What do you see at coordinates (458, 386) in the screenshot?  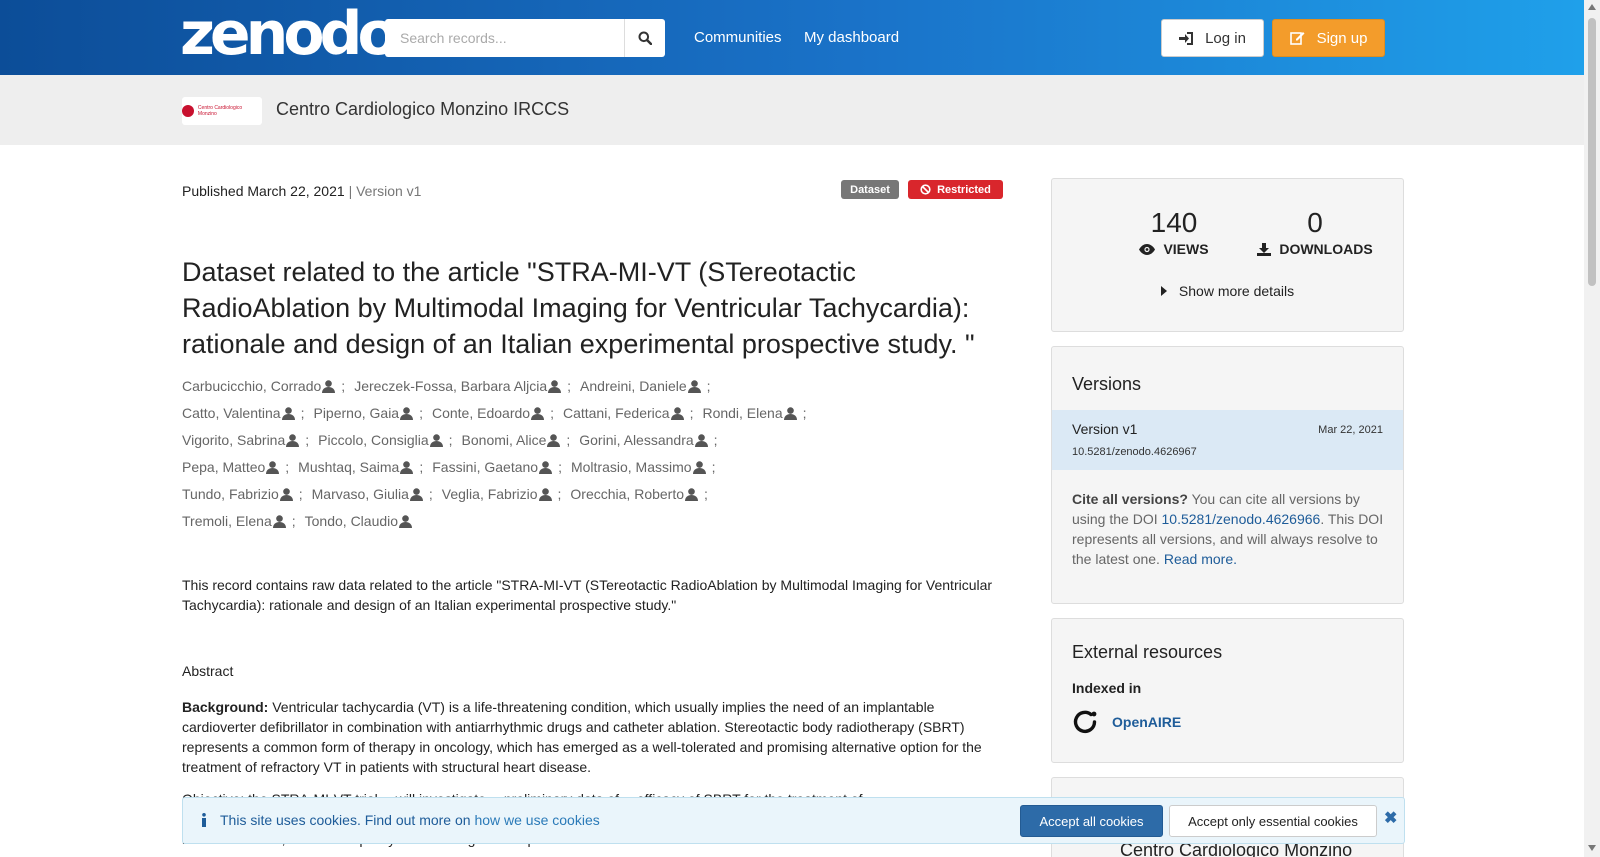 I see `creator-item: Jereczek-Fossa, Barbara Aljcia` at bounding box center [458, 386].